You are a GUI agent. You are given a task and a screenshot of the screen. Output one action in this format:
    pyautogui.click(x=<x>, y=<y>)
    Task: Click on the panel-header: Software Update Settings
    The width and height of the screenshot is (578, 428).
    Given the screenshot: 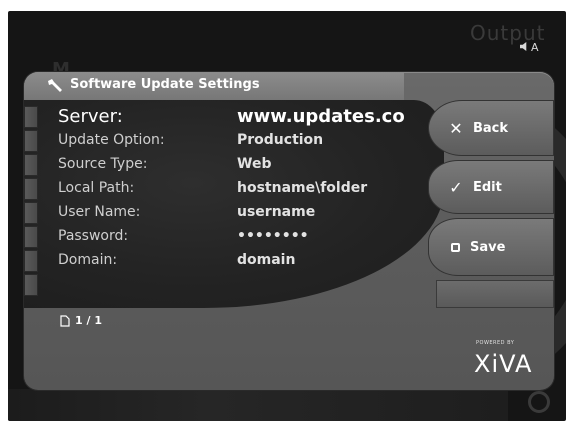 What is the action you would take?
    pyautogui.click(x=214, y=86)
    